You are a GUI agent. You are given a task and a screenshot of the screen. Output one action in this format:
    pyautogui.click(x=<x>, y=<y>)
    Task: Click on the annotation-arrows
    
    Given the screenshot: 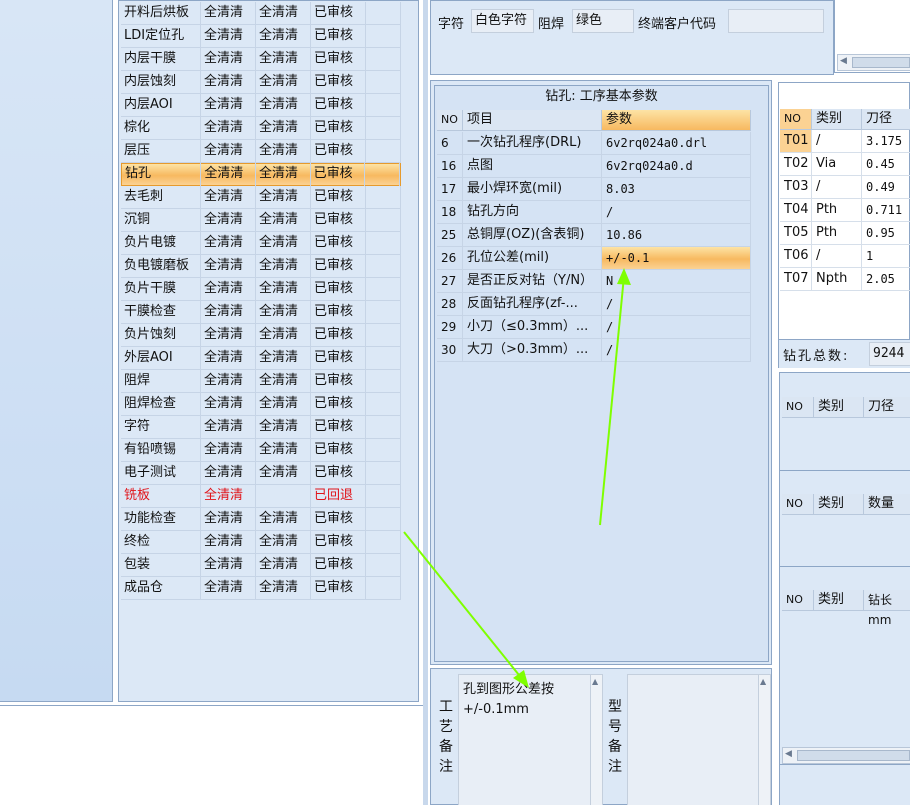 What is the action you would take?
    pyautogui.click(x=517, y=478)
    